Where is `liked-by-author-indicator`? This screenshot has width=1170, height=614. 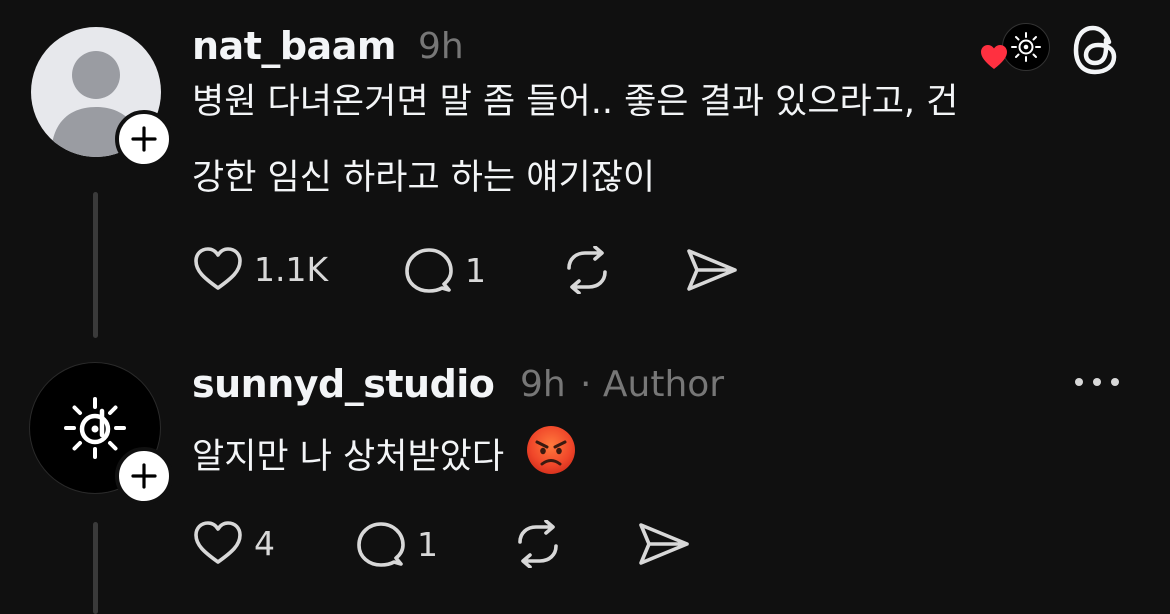
liked-by-author-indicator is located at coordinates (1015, 47).